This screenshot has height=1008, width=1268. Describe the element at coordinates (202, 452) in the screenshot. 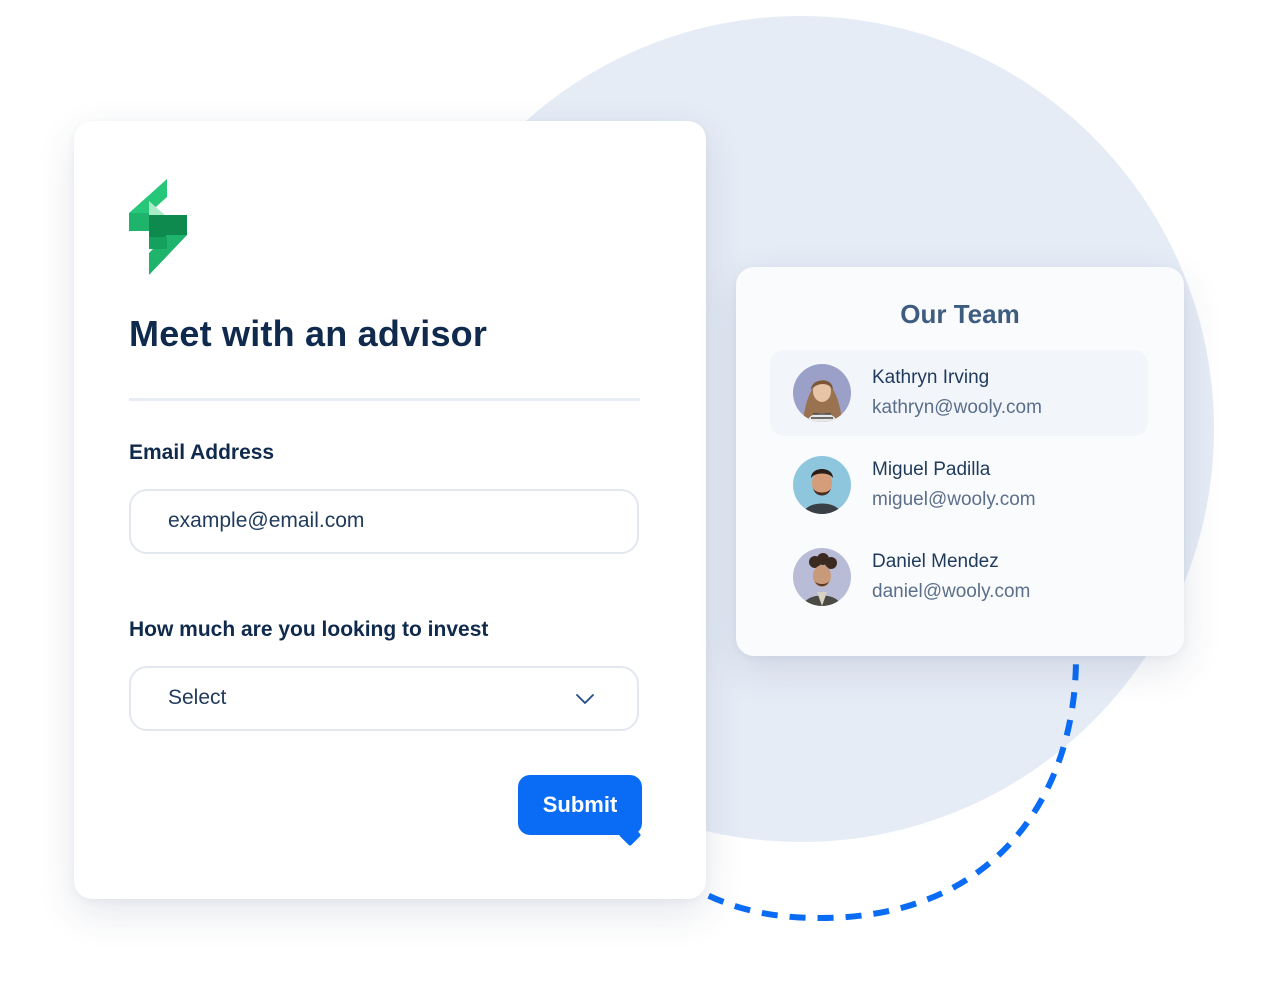

I see `email-label: Email Address` at that location.